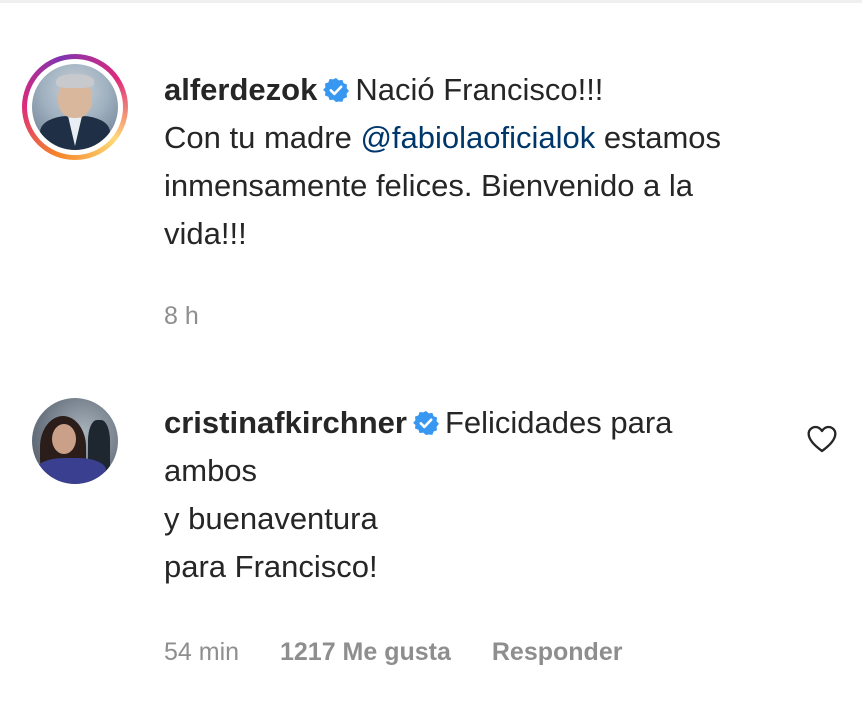 The image size is (862, 716). What do you see at coordinates (822, 439) in the screenshot?
I see `like-heart-icon` at bounding box center [822, 439].